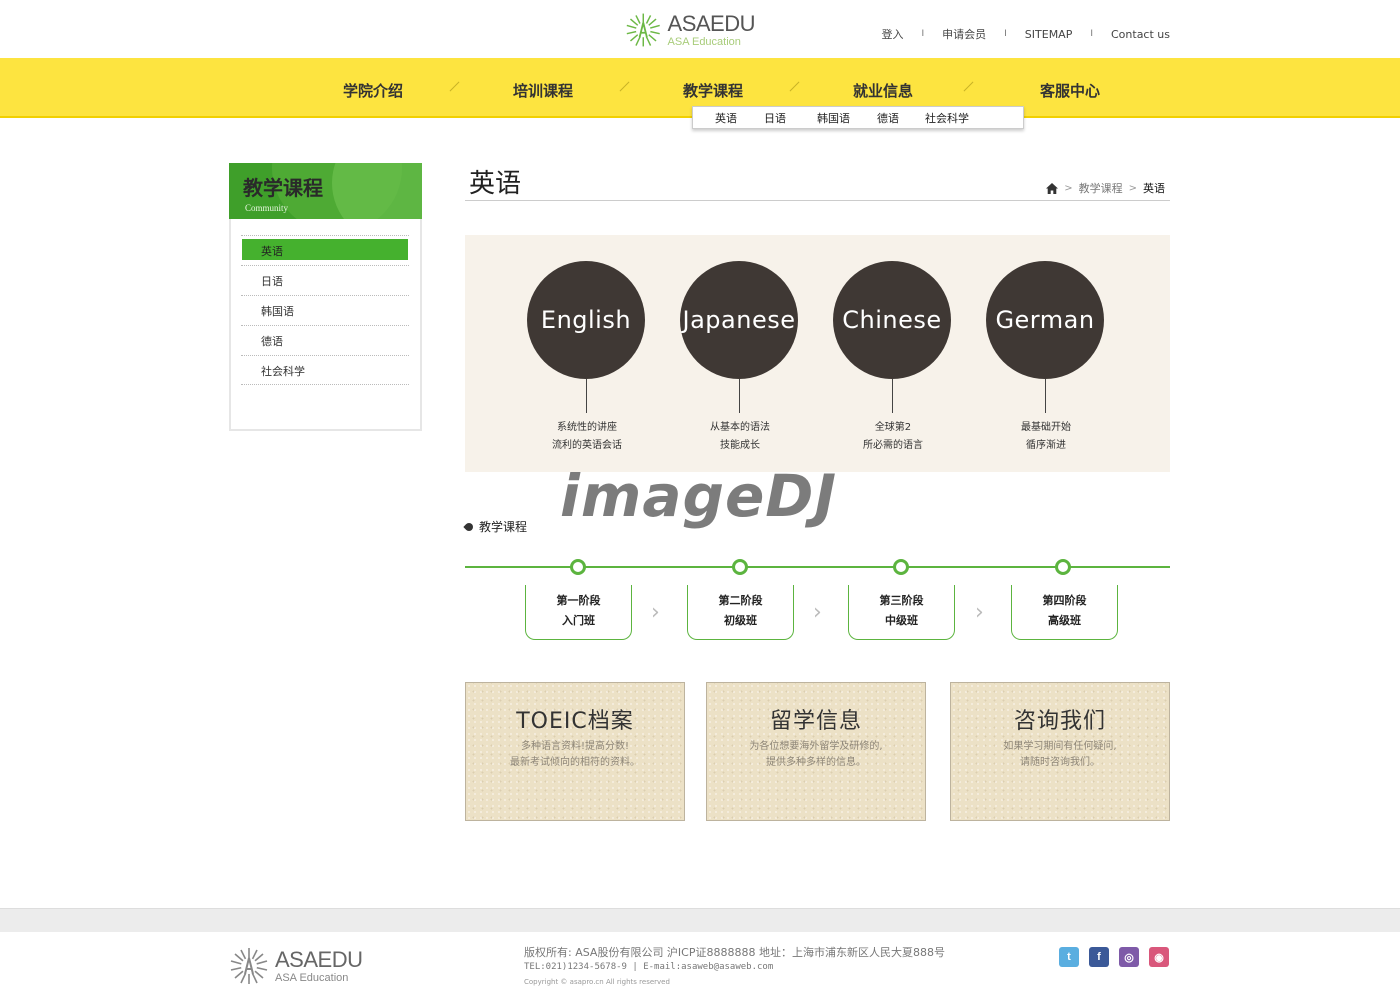 The image size is (1400, 1000). I want to click on sidebar-header-decoration, so click(377, 191).